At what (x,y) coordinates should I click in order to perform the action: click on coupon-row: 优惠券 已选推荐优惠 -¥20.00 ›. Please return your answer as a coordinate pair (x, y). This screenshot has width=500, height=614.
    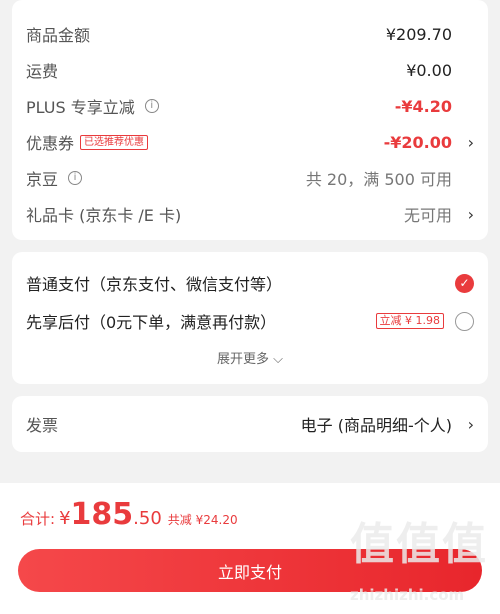
    Looking at the image, I should click on (250, 142).